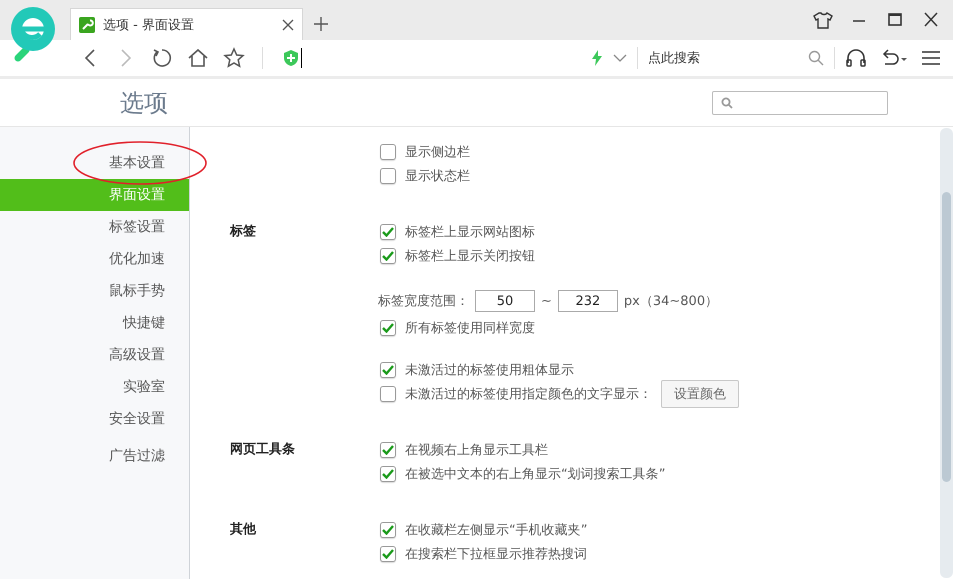 The height and width of the screenshot is (579, 953). What do you see at coordinates (94, 419) in the screenshot?
I see `sidebar-item: 安全设置` at bounding box center [94, 419].